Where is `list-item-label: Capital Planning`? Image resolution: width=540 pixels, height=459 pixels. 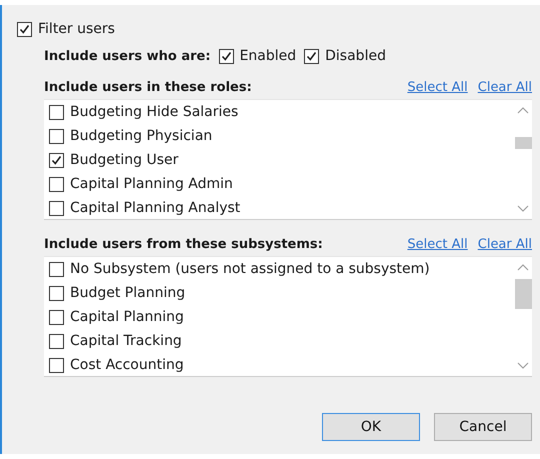 list-item-label: Capital Planning is located at coordinates (127, 317).